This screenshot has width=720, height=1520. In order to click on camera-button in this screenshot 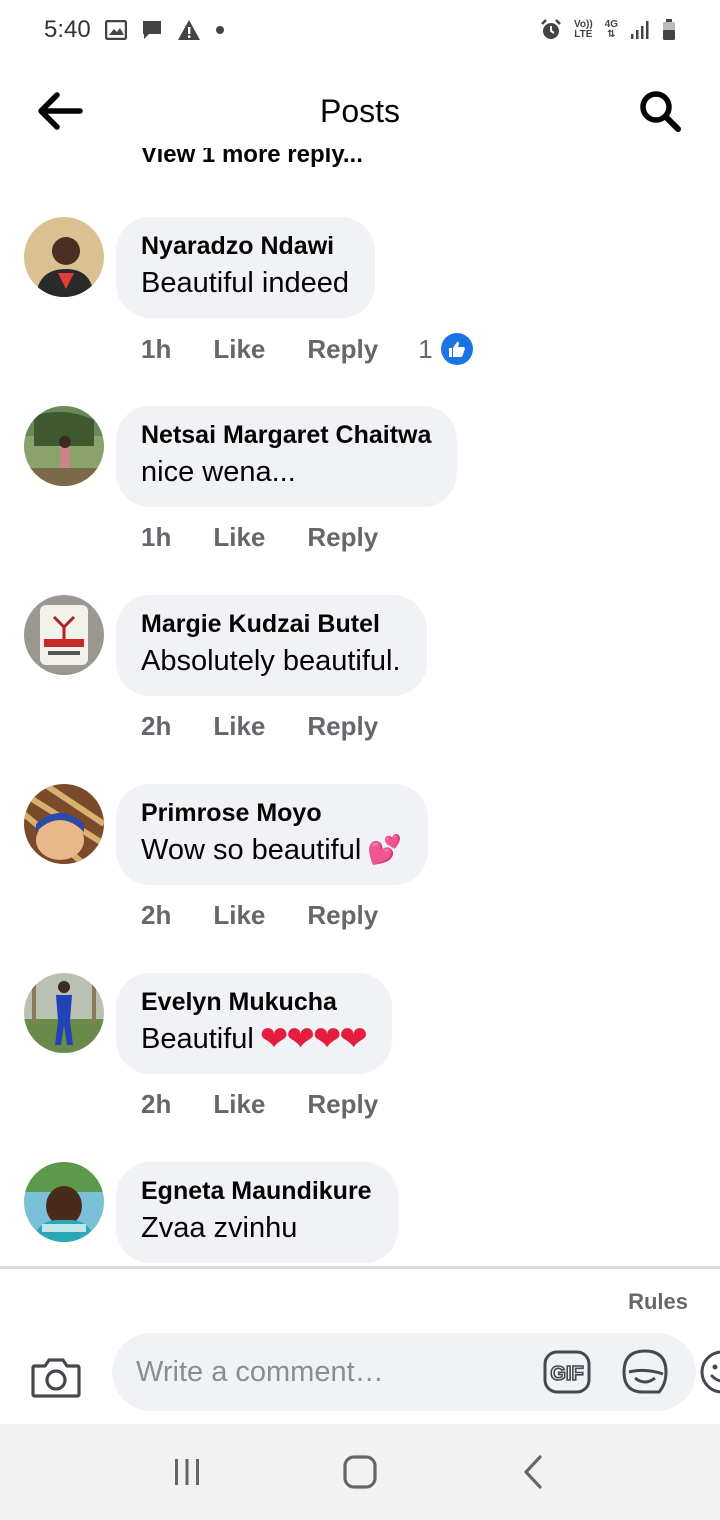, I will do `click(56, 1377)`.